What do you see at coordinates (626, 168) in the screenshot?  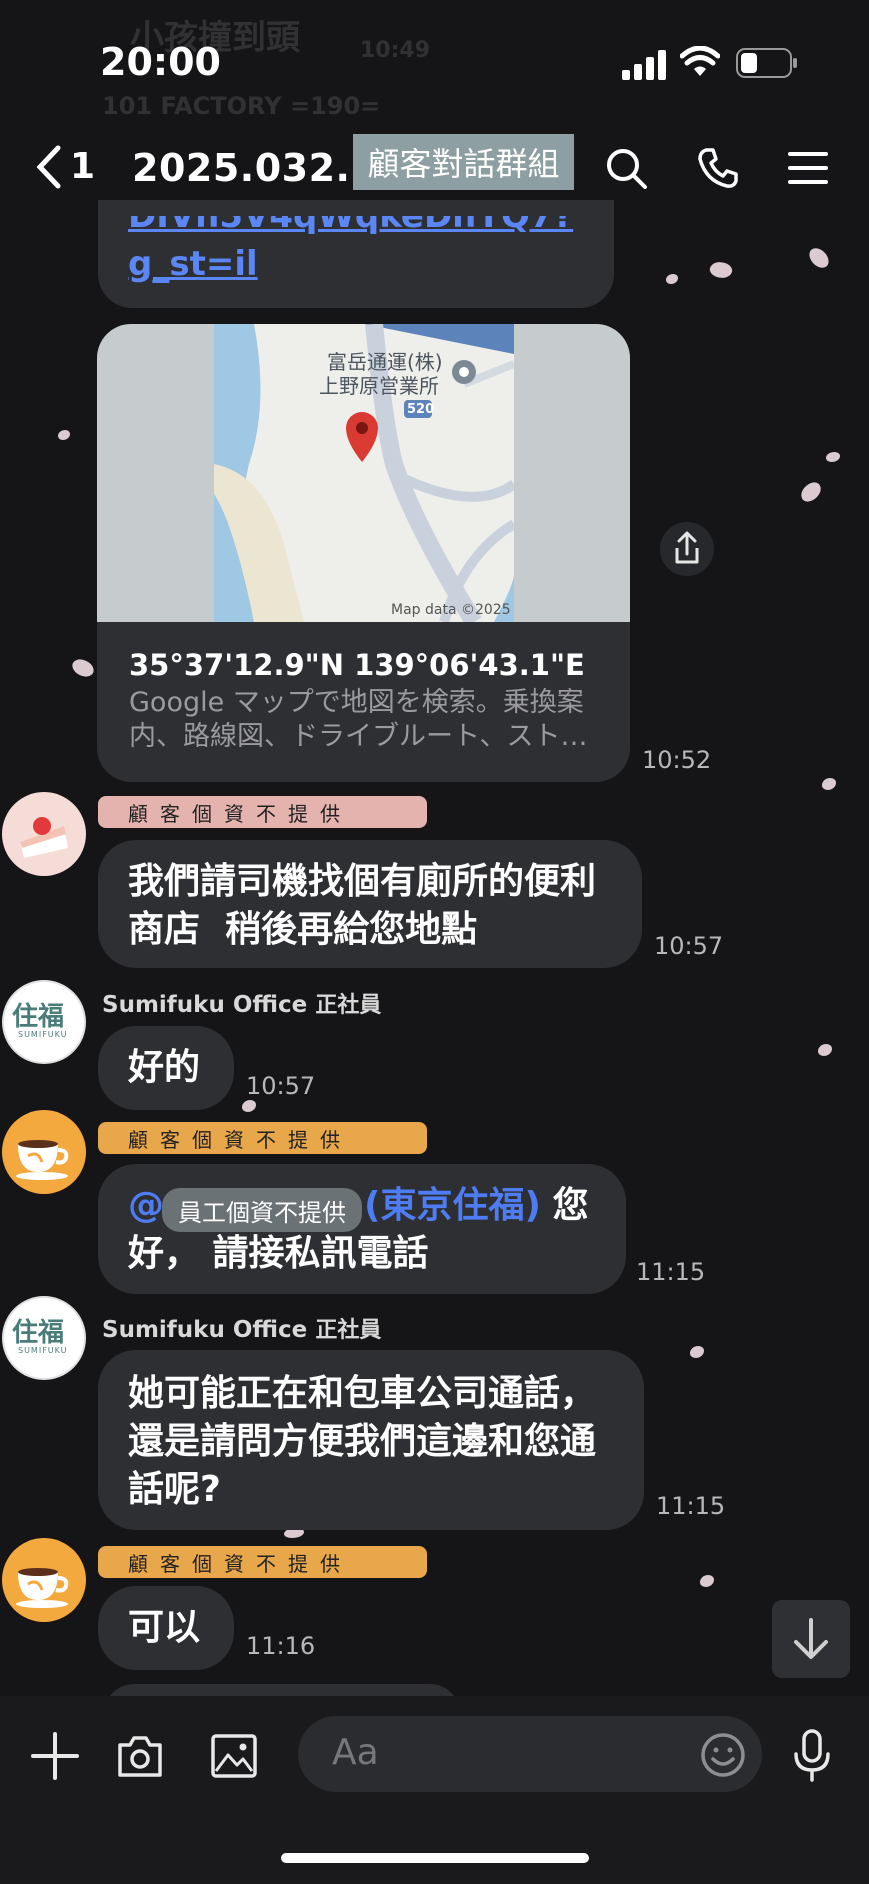 I see `search-icon` at bounding box center [626, 168].